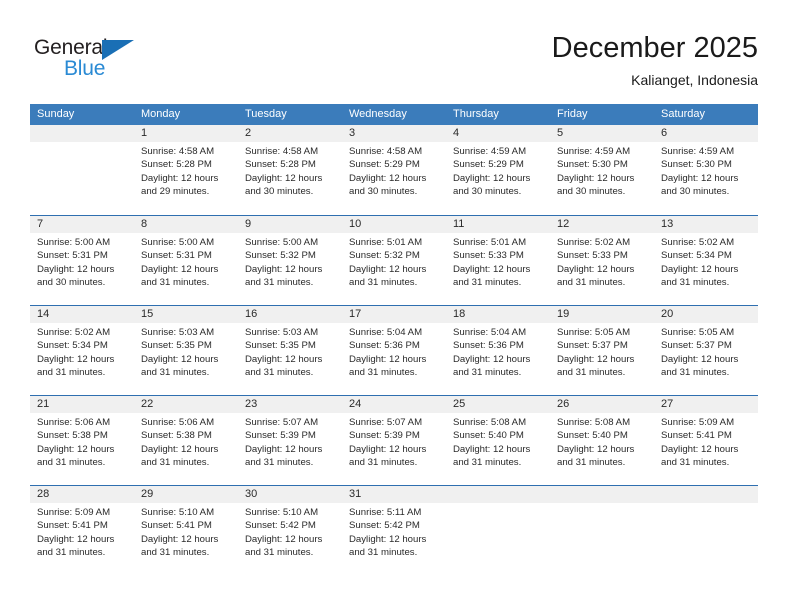 Image resolution: width=792 pixels, height=612 pixels. I want to click on sunrise-text: Sunrise: 5:03 AM, so click(282, 332).